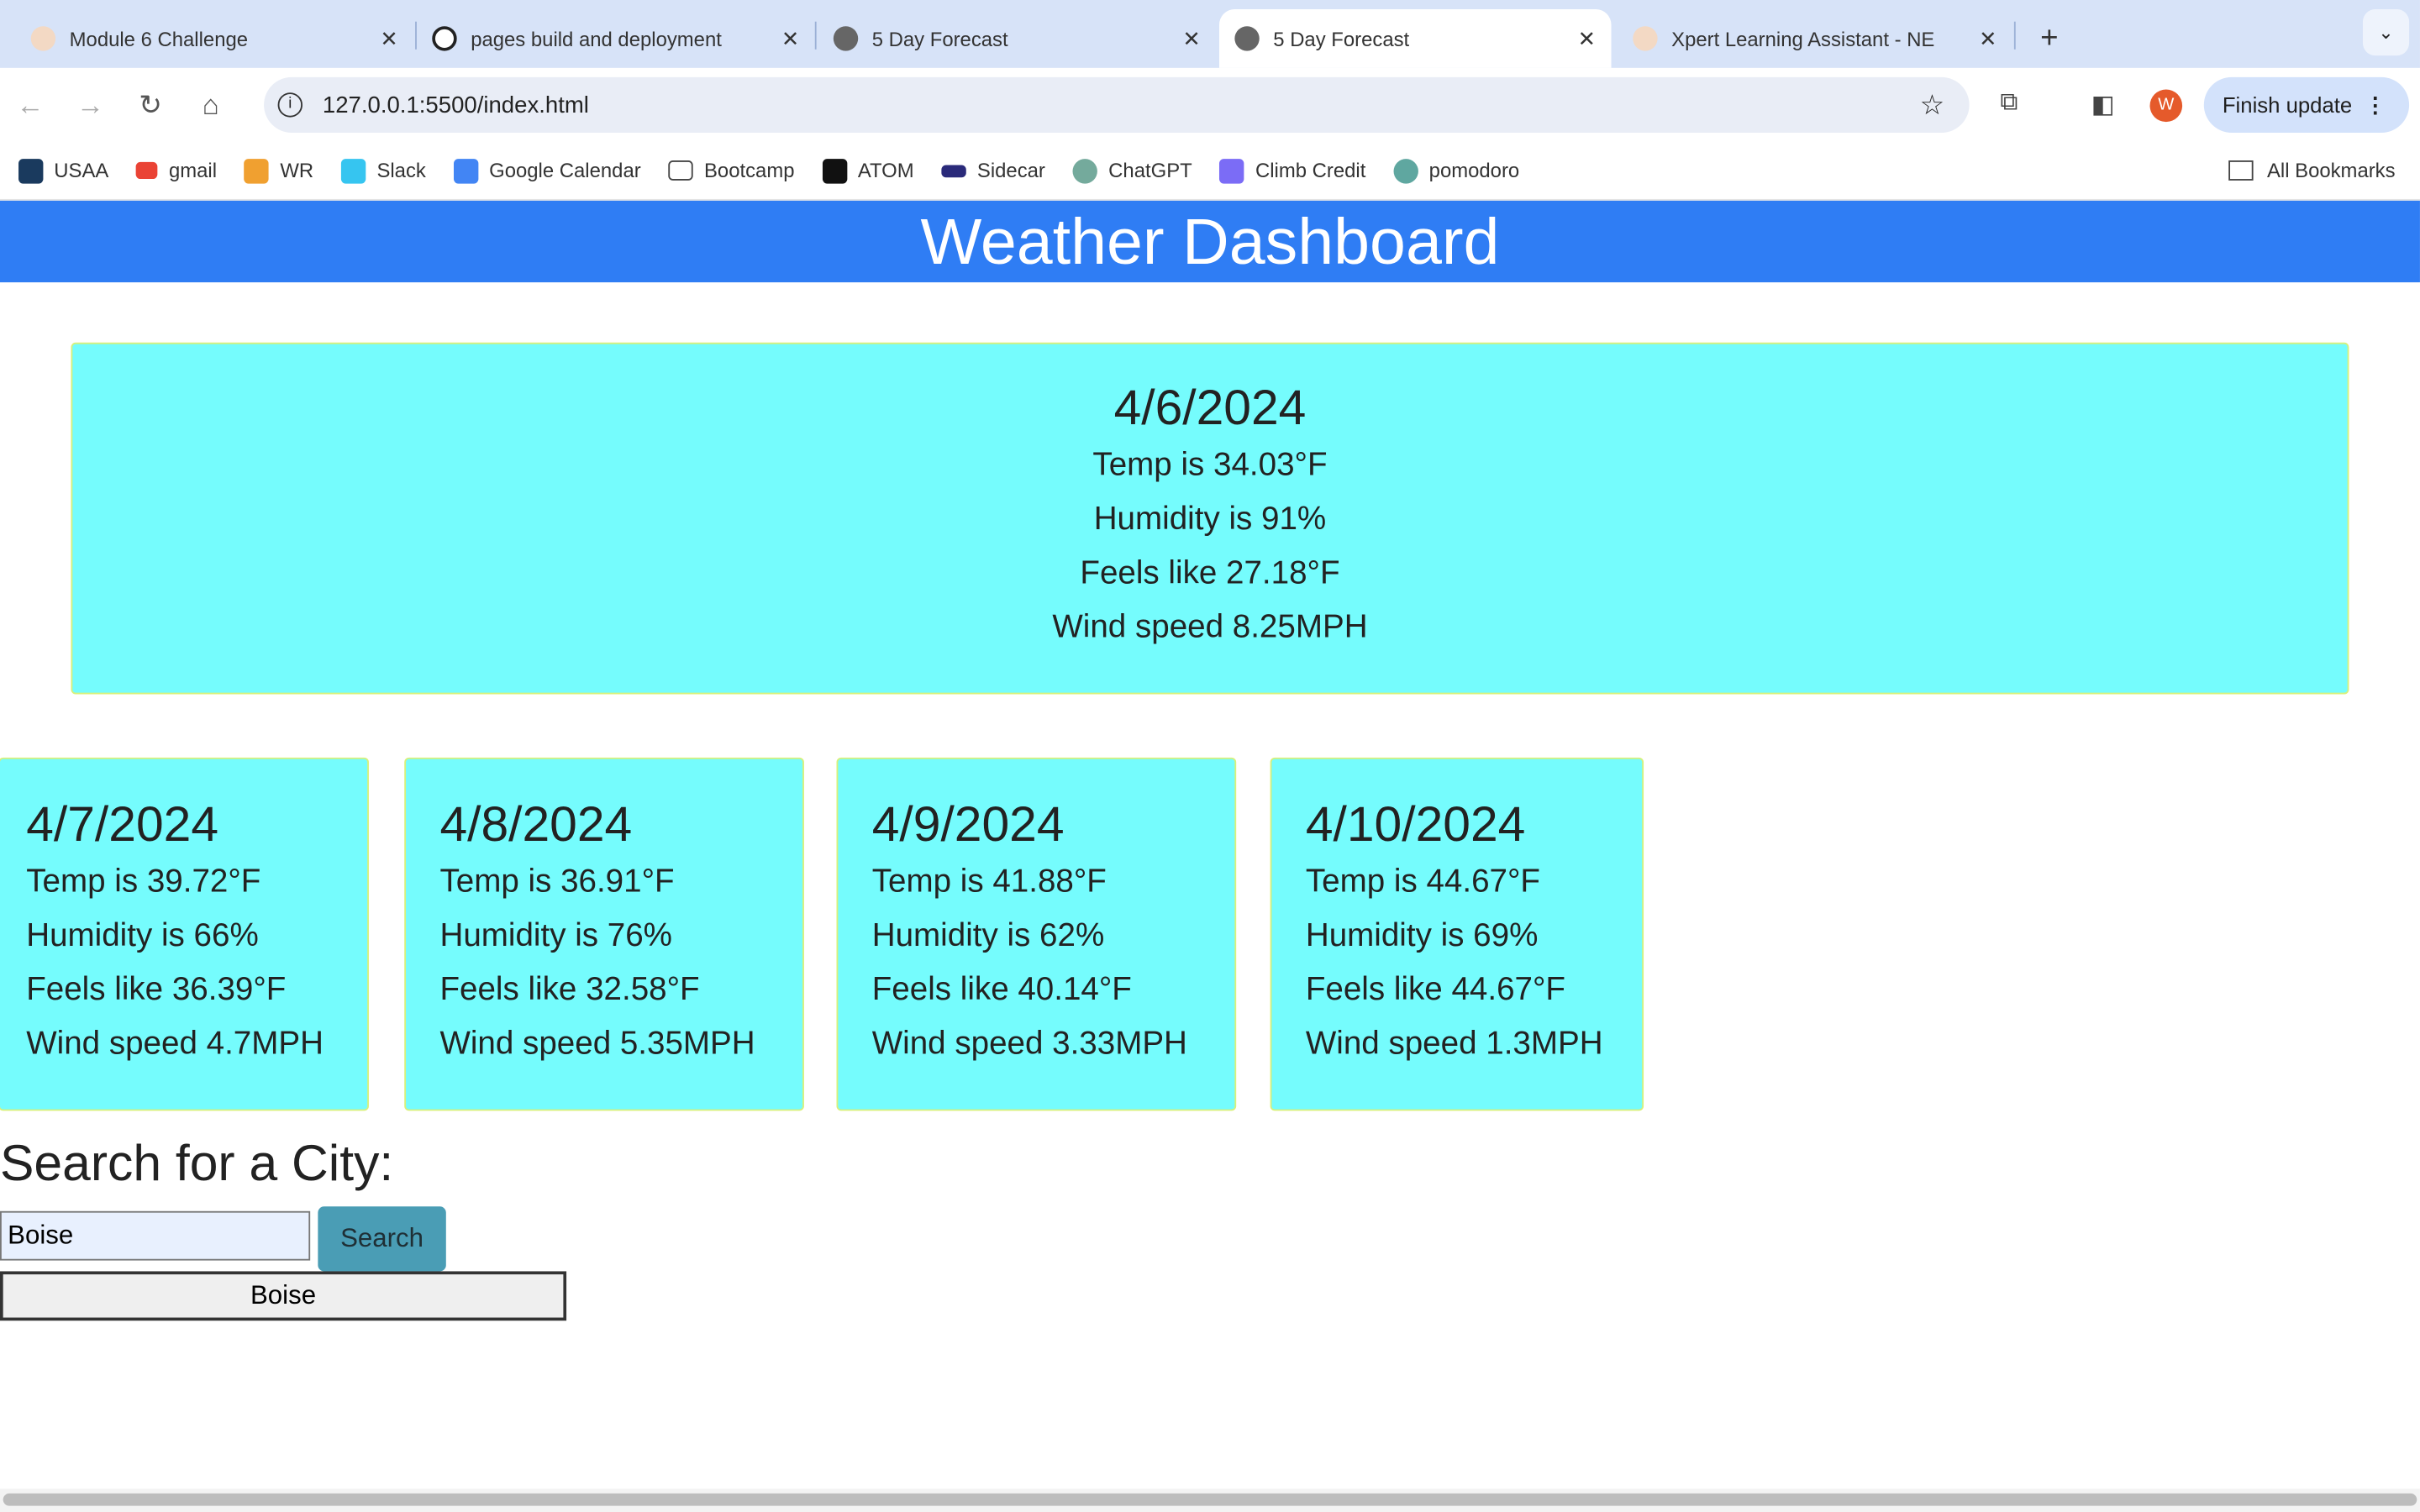 Image resolution: width=2420 pixels, height=1512 pixels. I want to click on reload-icon: ↻, so click(150, 105).